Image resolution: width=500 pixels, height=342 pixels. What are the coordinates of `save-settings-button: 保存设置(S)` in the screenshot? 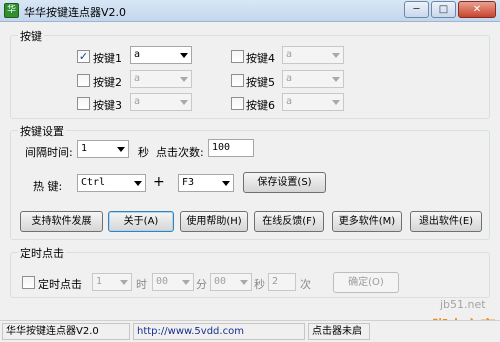 It's located at (284, 182).